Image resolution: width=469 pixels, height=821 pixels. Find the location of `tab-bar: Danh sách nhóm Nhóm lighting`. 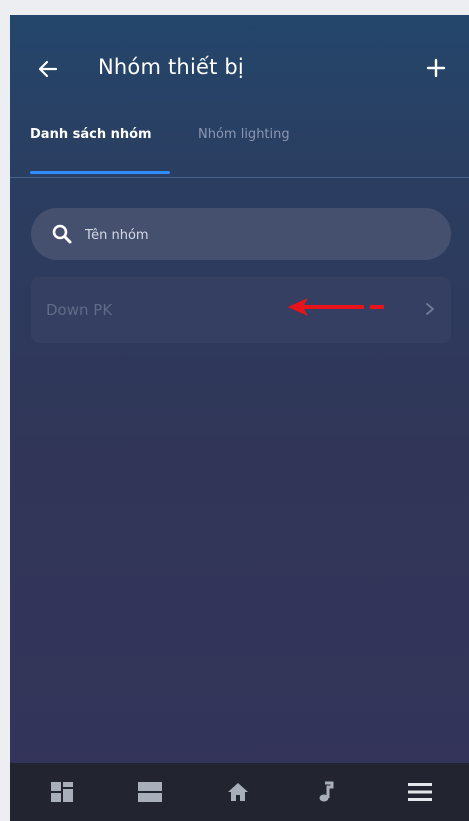

tab-bar: Danh sách nhóm Nhóm lighting is located at coordinates (239, 152).